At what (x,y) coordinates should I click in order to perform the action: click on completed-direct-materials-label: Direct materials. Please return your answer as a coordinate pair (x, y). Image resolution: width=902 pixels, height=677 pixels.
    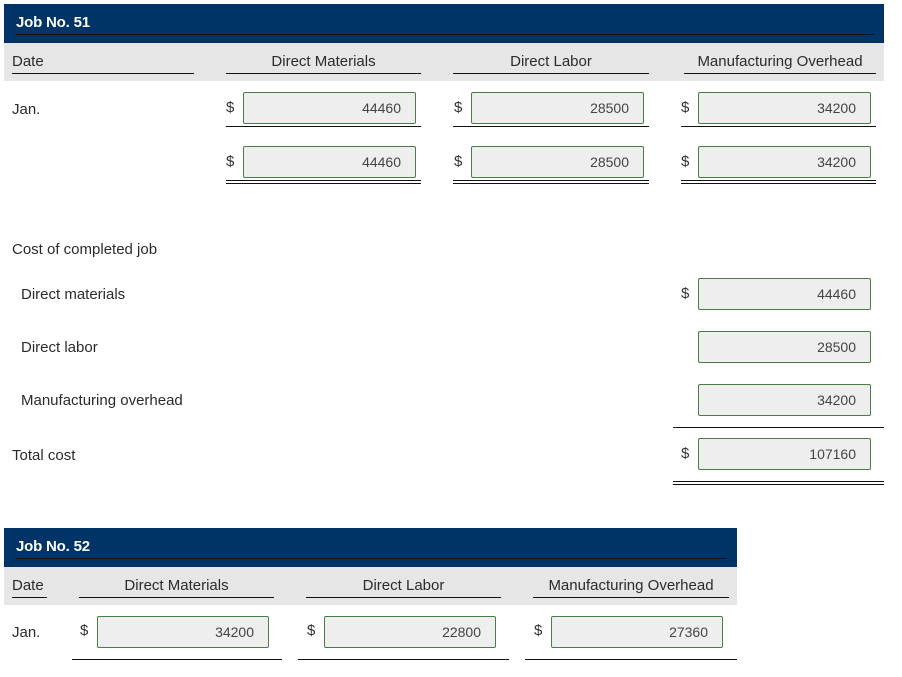
    Looking at the image, I should click on (73, 294).